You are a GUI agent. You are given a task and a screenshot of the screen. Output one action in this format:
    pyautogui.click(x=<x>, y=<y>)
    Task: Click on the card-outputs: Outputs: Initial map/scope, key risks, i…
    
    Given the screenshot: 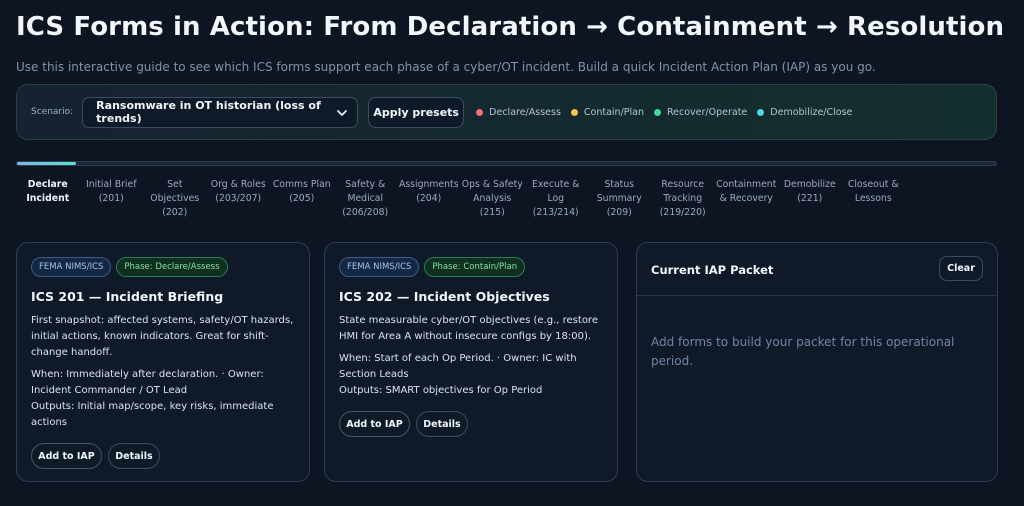 What is the action you would take?
    pyautogui.click(x=152, y=414)
    